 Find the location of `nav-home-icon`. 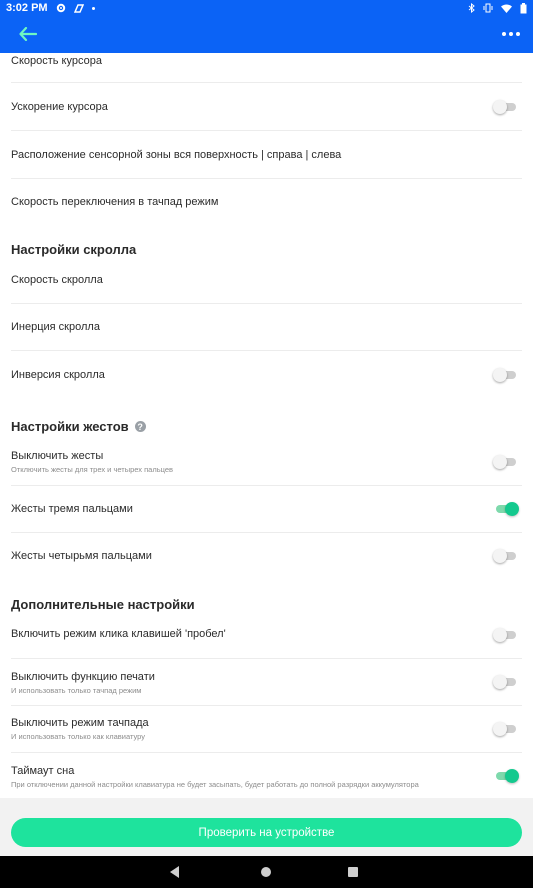

nav-home-icon is located at coordinates (266, 872).